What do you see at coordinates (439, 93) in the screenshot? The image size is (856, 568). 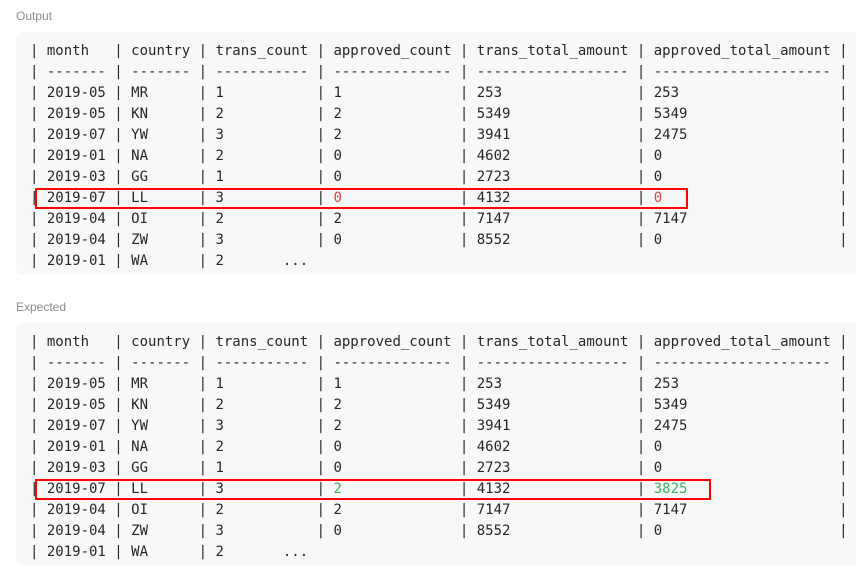 I see `table-row: | 2019-05 | MR | 1 | 1 | 253 | 253 |` at bounding box center [439, 93].